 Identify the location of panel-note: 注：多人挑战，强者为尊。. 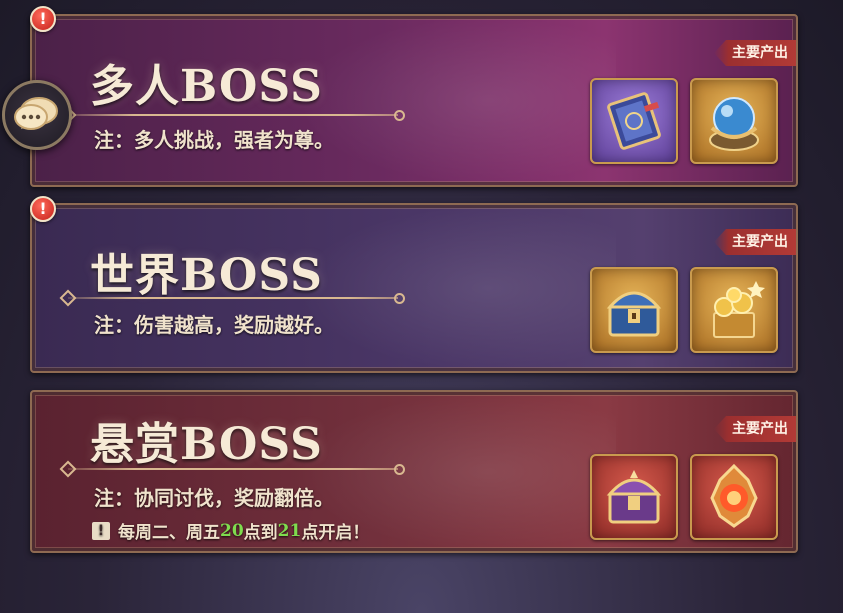
(214, 140).